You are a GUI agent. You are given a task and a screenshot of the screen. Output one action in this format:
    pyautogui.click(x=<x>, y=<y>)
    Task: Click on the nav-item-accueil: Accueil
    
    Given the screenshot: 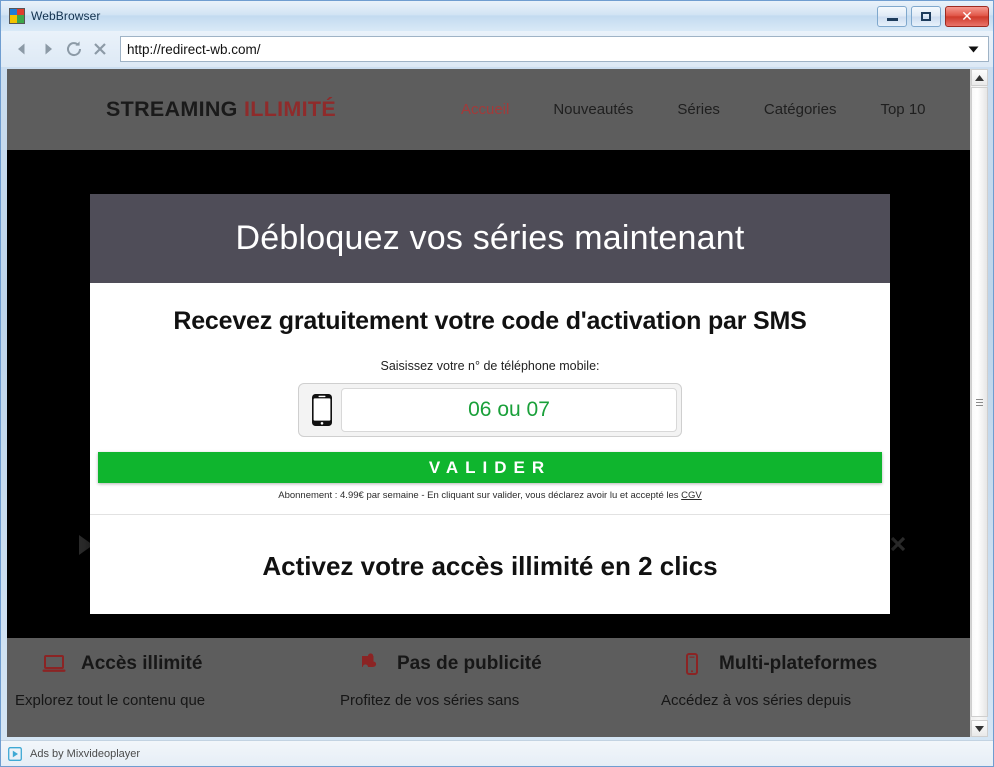 What is the action you would take?
    pyautogui.click(x=485, y=109)
    